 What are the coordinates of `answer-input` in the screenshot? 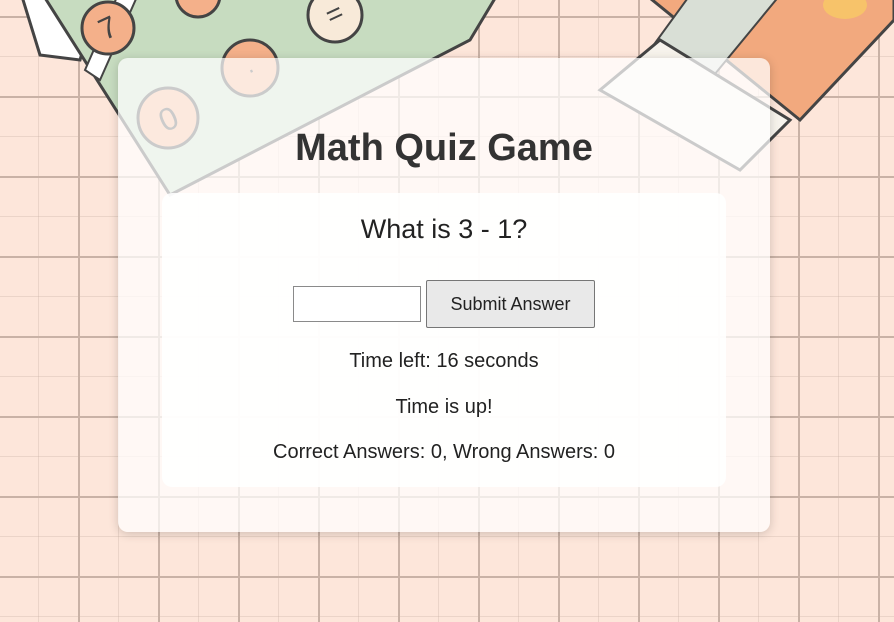 It's located at (357, 304).